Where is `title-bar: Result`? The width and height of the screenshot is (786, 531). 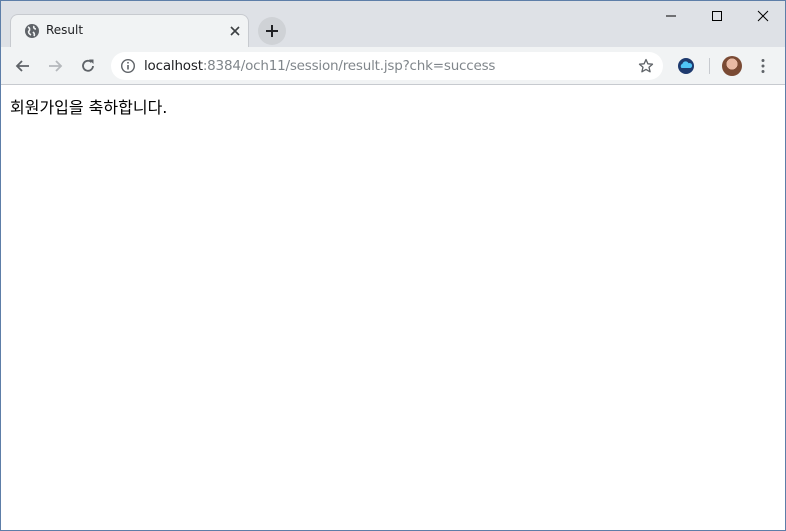 title-bar: Result is located at coordinates (393, 24).